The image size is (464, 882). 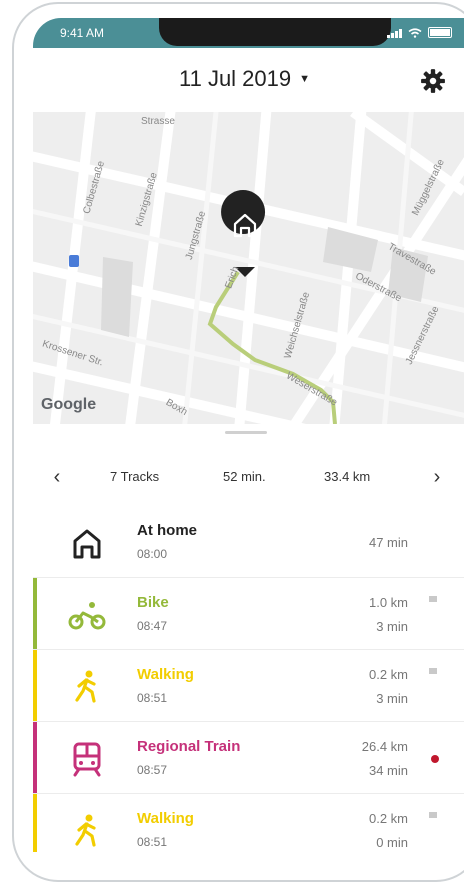 I want to click on track-distance: 26.4 km, so click(x=384, y=746).